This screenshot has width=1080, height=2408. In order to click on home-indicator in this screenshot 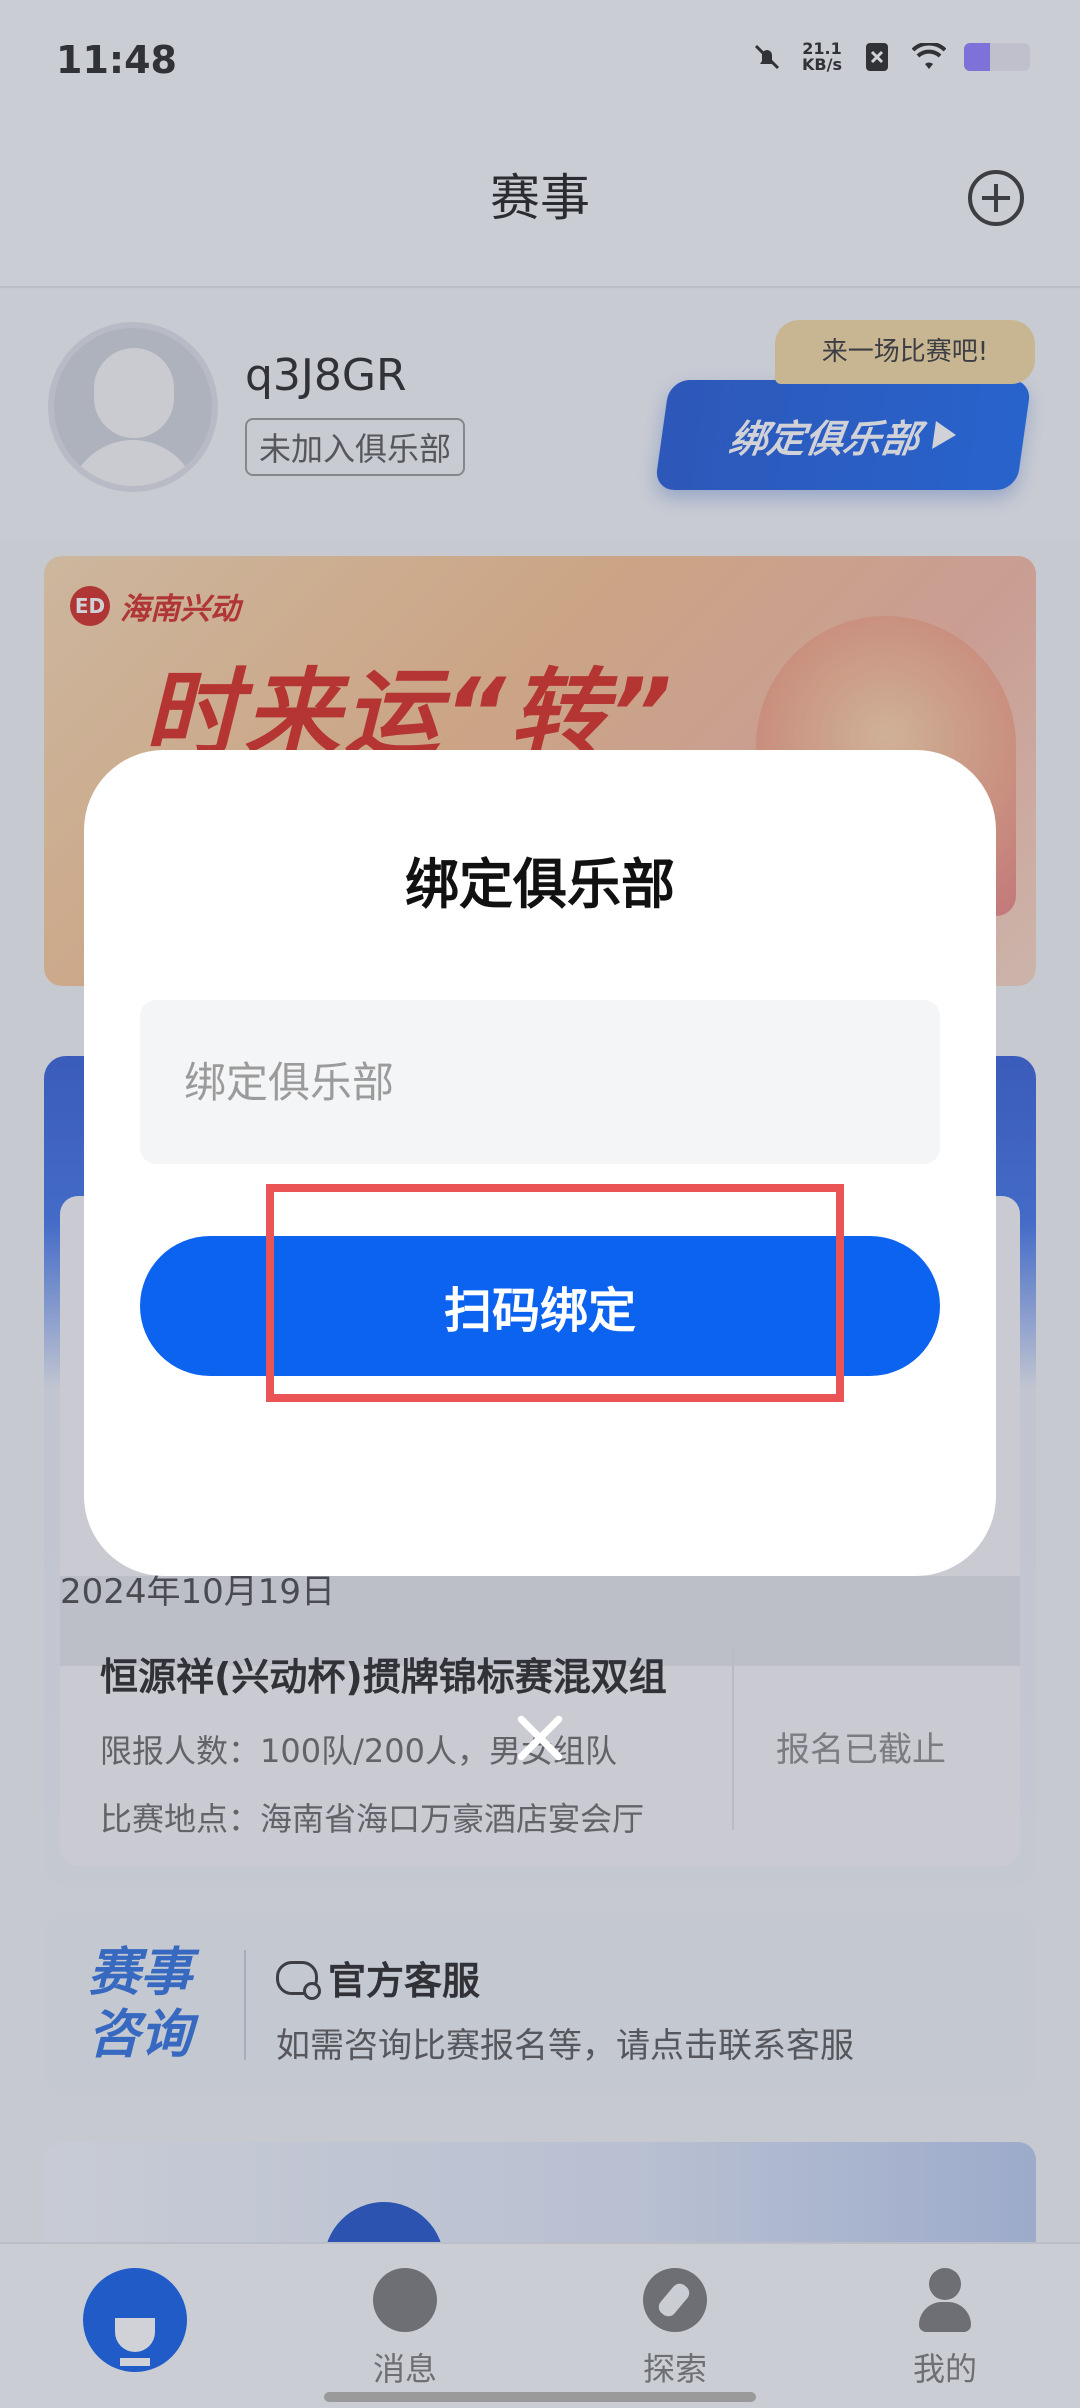, I will do `click(540, 2397)`.